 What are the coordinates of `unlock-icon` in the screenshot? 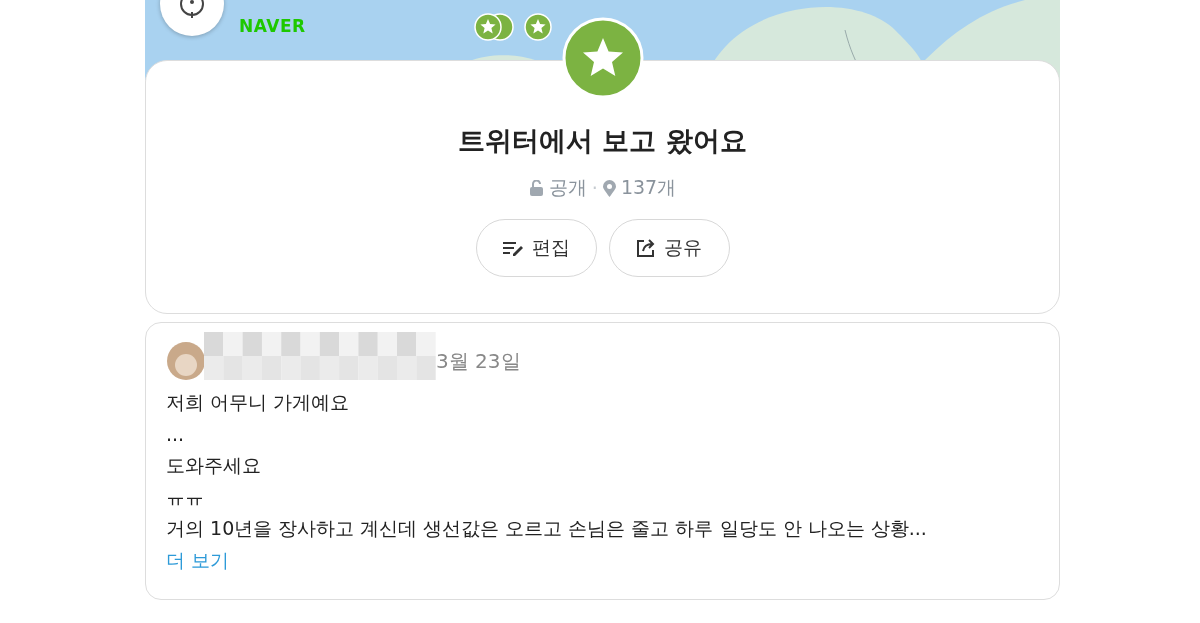 It's located at (536, 188).